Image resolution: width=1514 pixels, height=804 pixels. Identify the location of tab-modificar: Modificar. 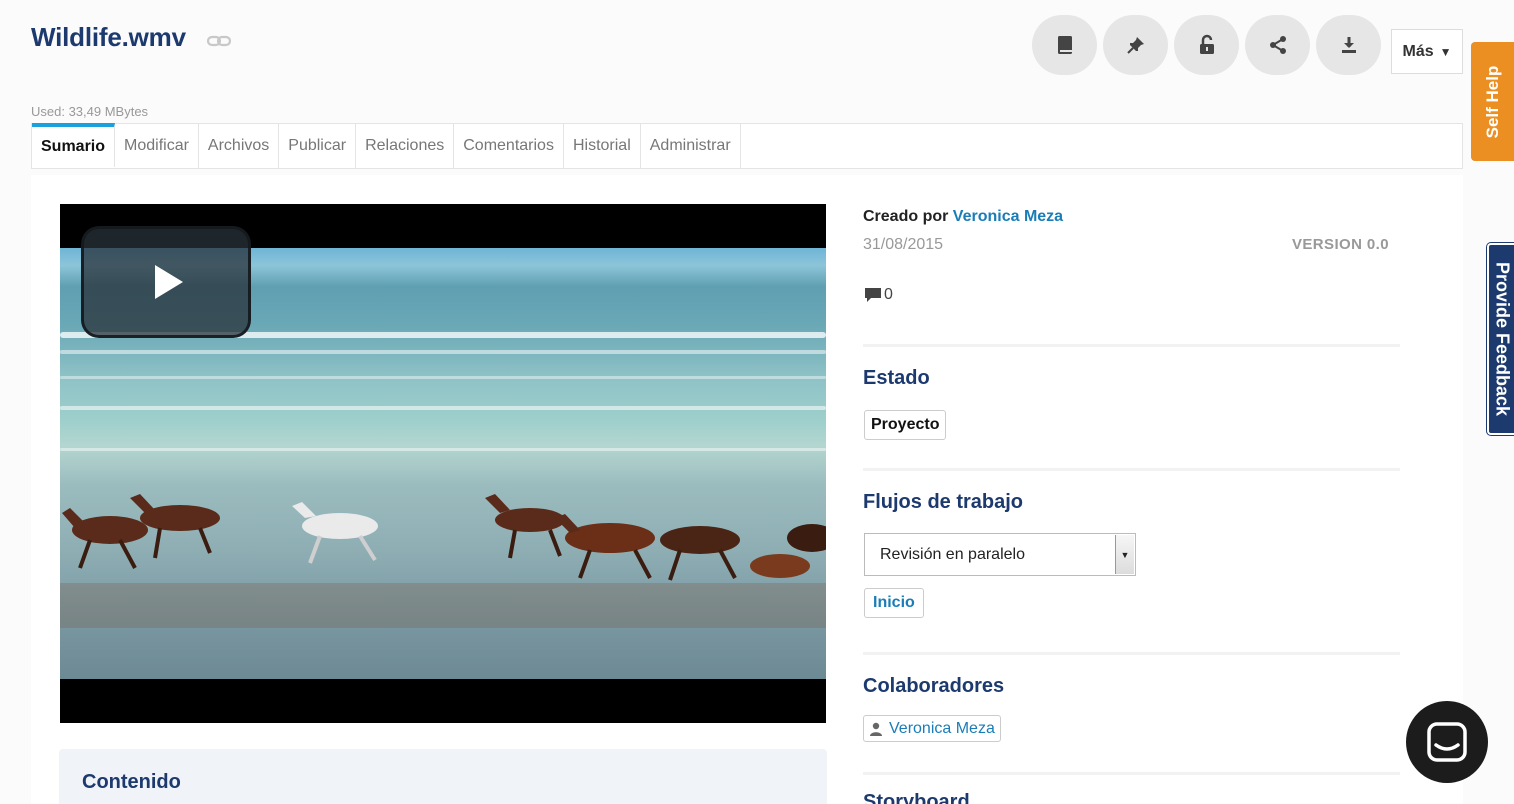
(157, 146).